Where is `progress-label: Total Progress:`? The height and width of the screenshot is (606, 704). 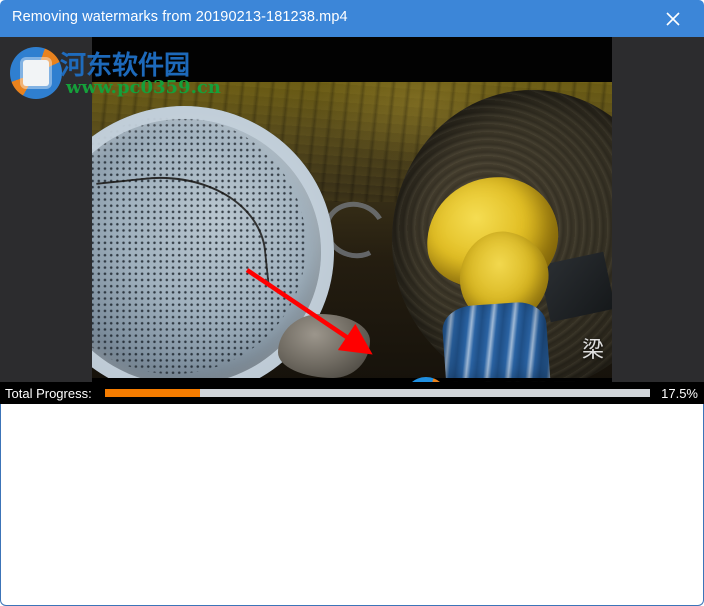 progress-label: Total Progress: is located at coordinates (48, 393).